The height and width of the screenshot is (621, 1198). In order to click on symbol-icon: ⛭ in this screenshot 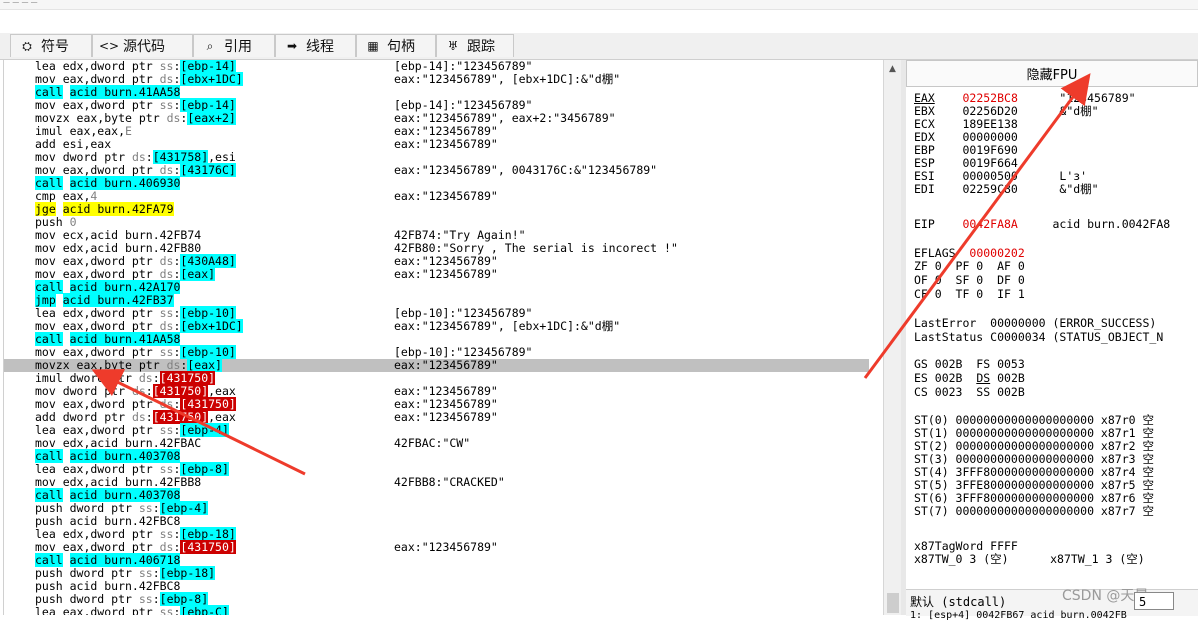, I will do `click(27, 45)`.